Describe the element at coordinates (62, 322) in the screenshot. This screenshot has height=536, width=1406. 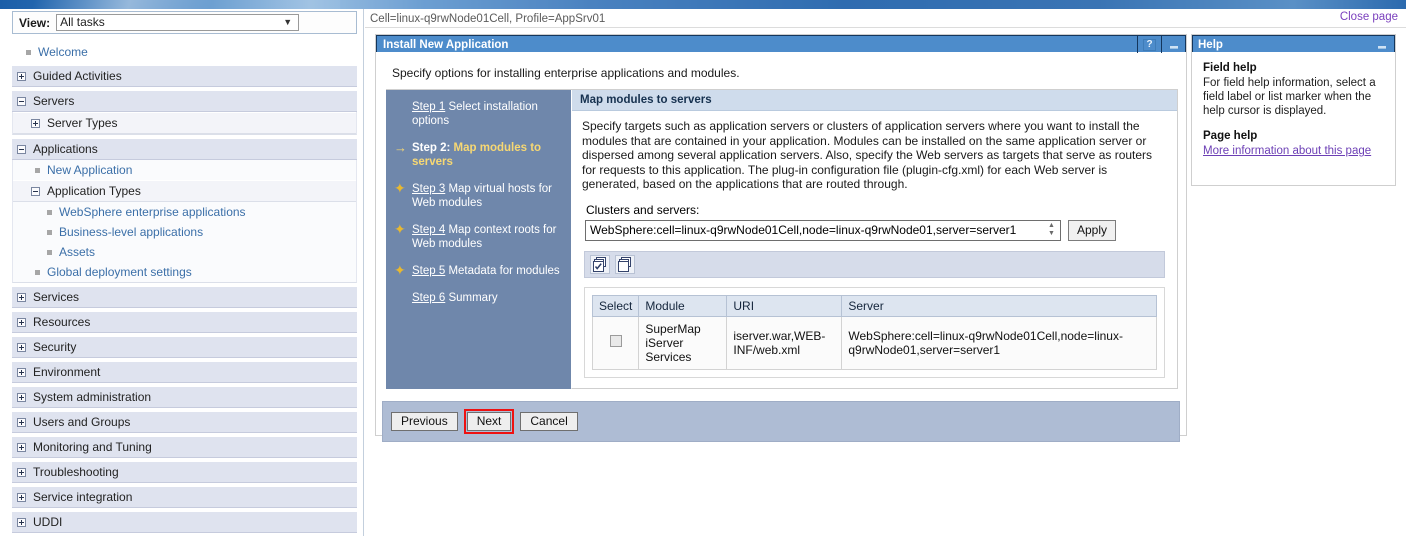
I see `nav-group-label: Resources` at that location.